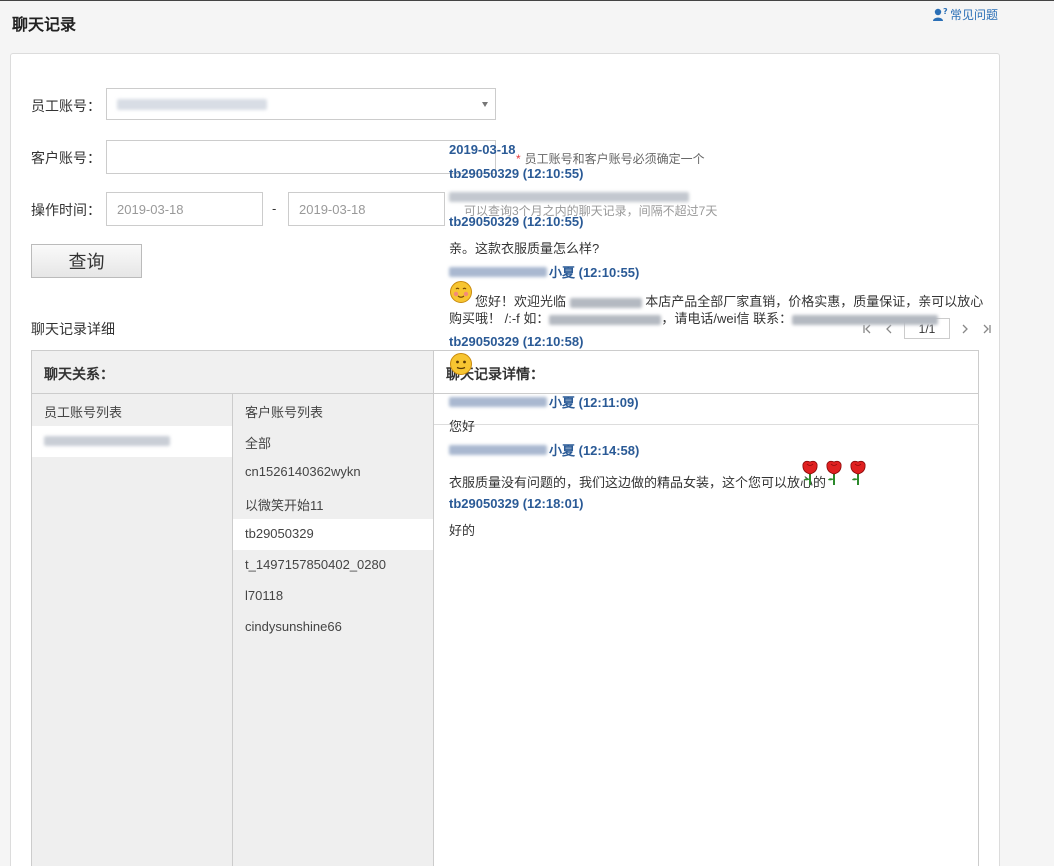 The width and height of the screenshot is (1054, 866). I want to click on message-text-part: 购买哦！ /:-f 如： ，请电话/wei信 联系：, so click(694, 317).